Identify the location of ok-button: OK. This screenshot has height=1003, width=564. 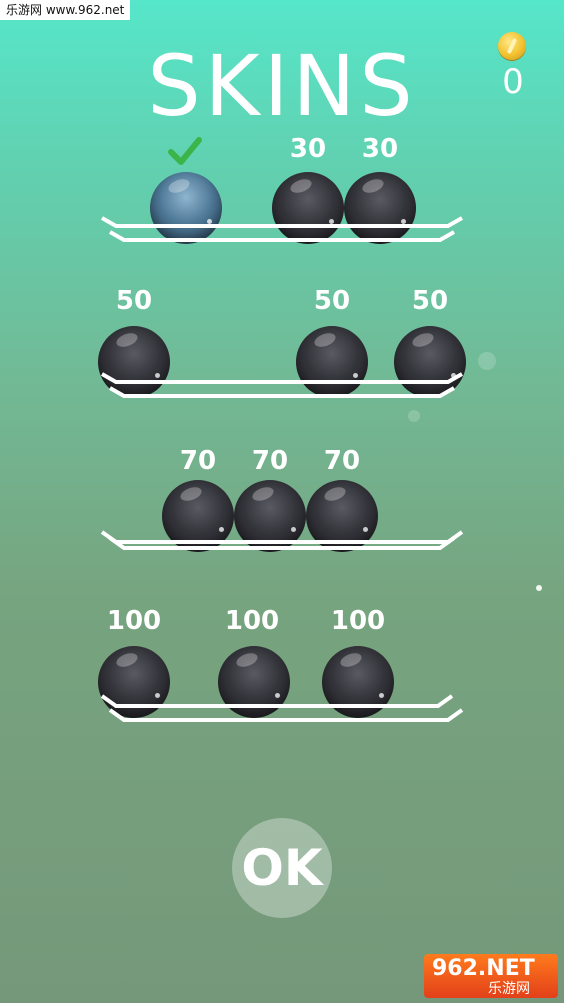
(282, 868).